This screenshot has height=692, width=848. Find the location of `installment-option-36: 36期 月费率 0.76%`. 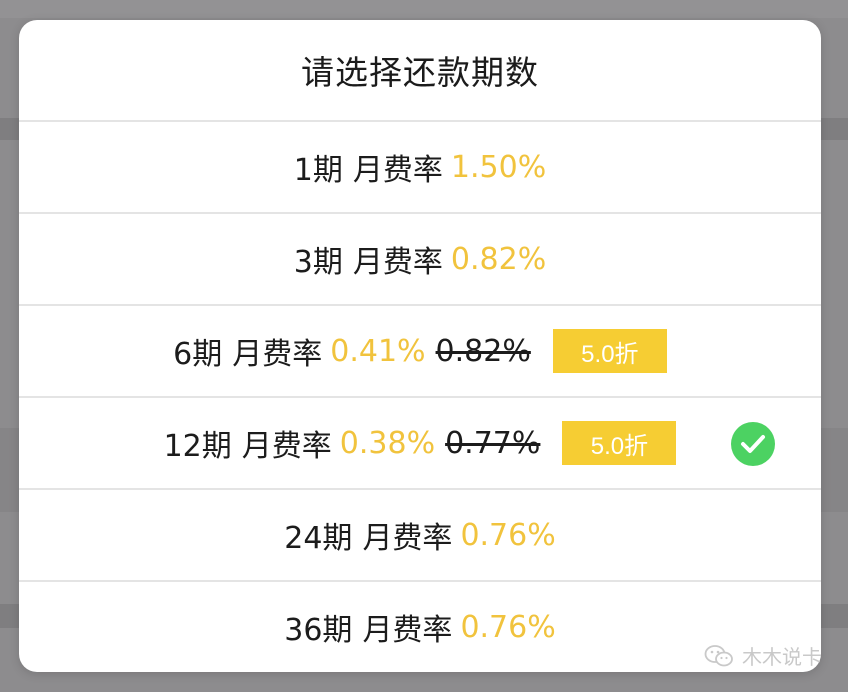

installment-option-36: 36期 月费率 0.76% is located at coordinates (420, 627).